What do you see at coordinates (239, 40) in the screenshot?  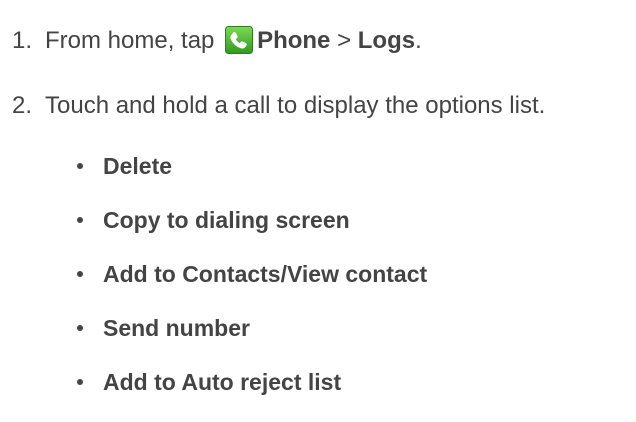 I see `phone-app-icon` at bounding box center [239, 40].